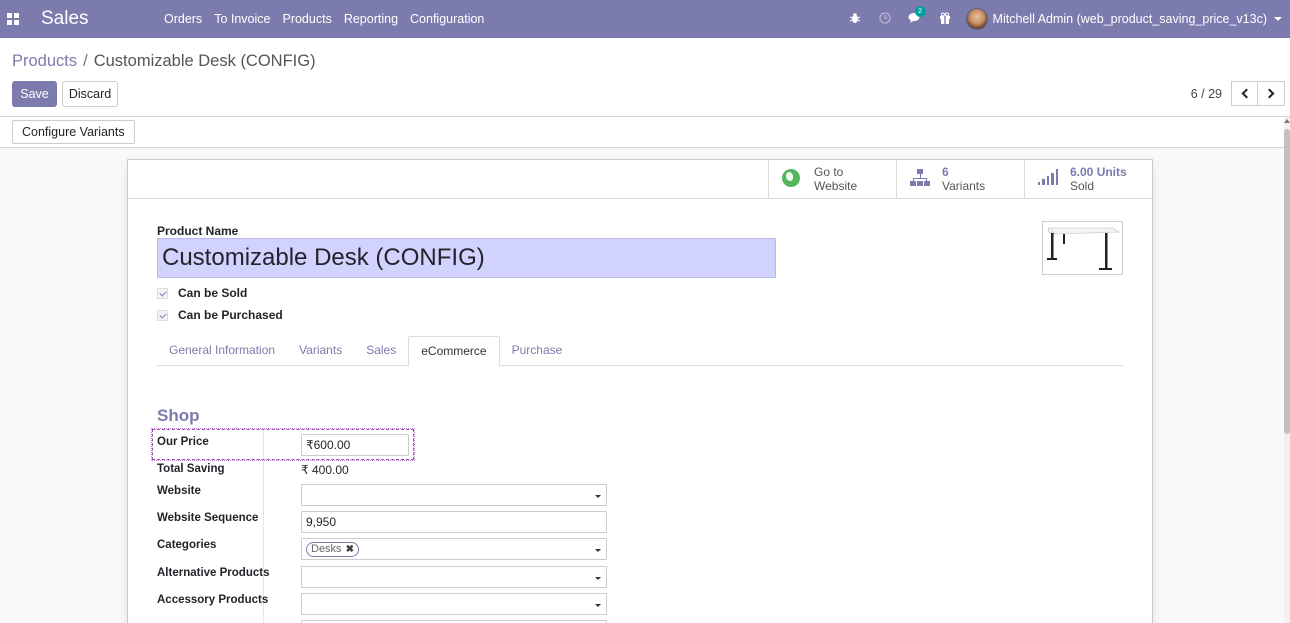  What do you see at coordinates (213, 293) in the screenshot?
I see `can-be-sold-label: Can be Sold` at bounding box center [213, 293].